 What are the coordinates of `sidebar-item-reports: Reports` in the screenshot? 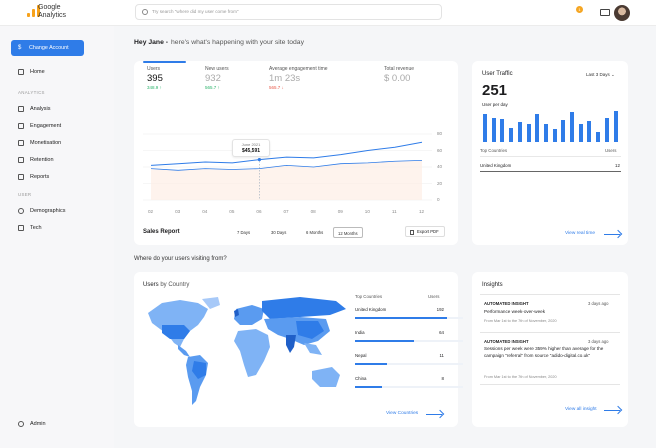 It's located at (33, 177).